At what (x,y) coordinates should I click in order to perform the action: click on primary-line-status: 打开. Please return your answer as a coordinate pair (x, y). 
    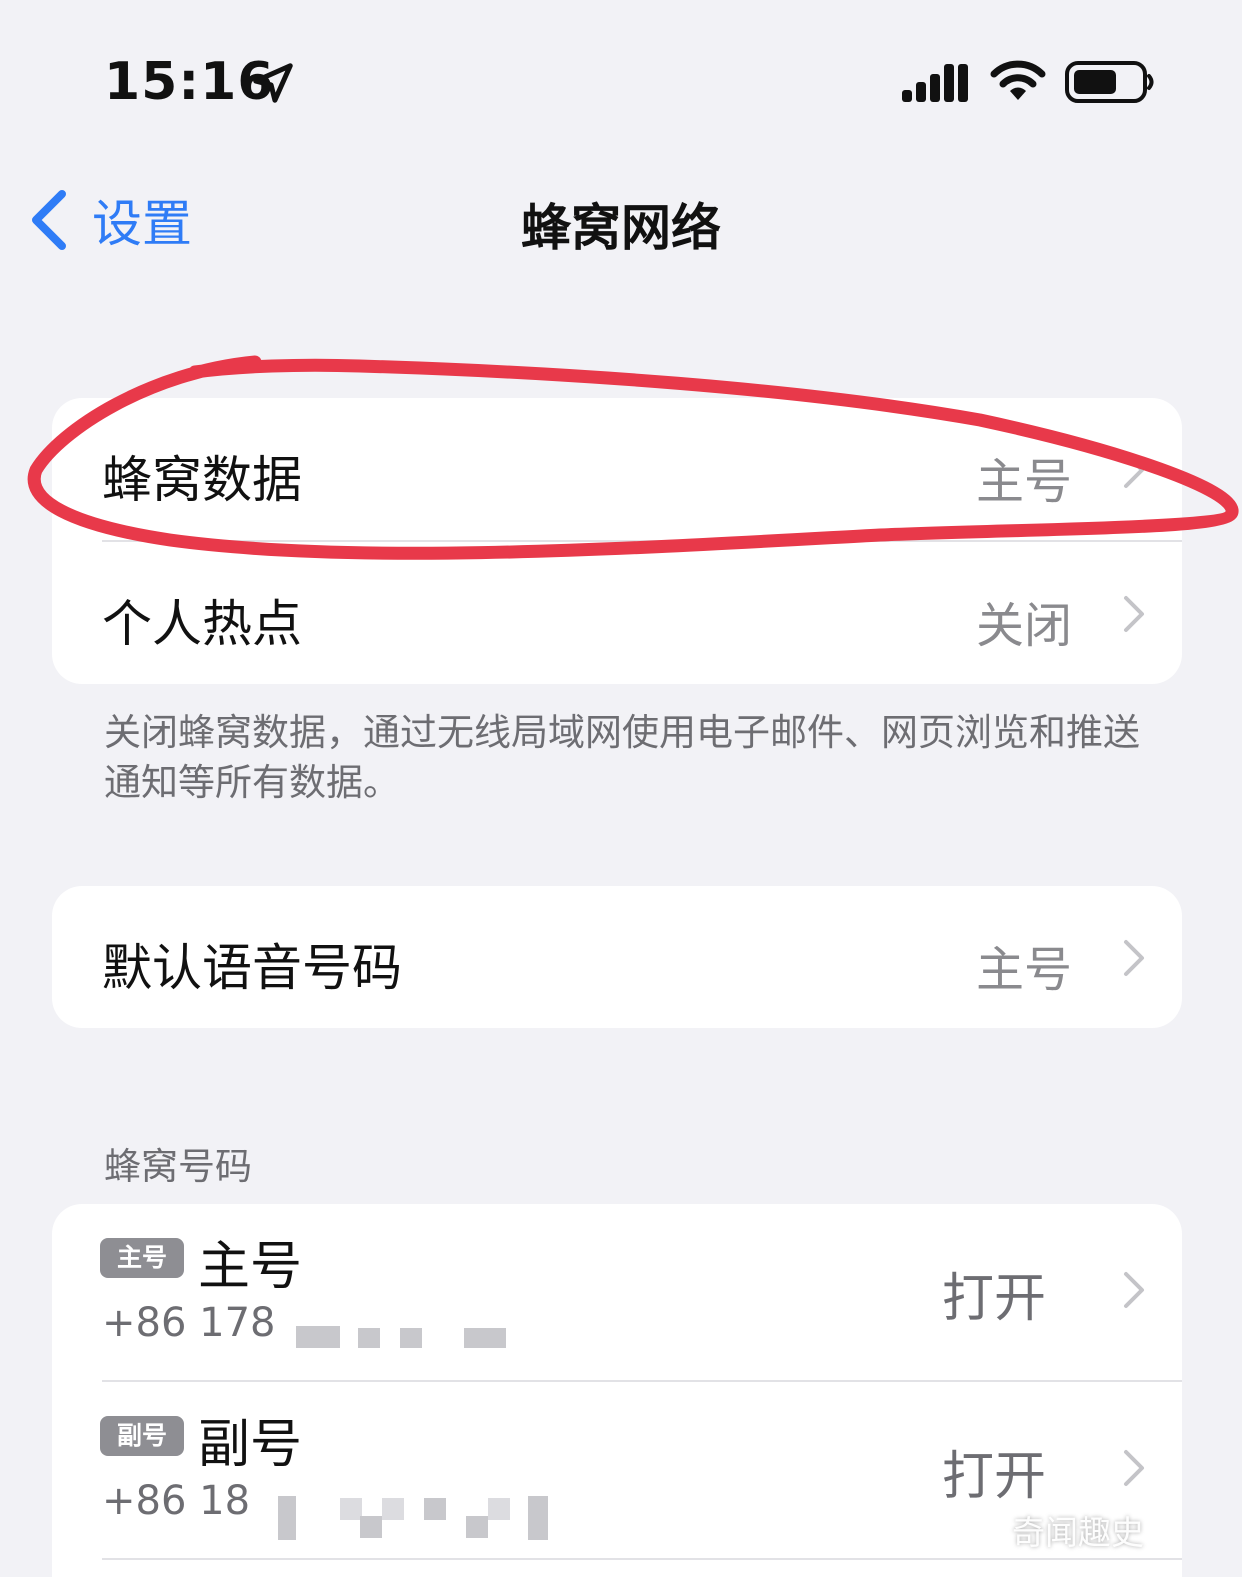
    Looking at the image, I should click on (993, 1299).